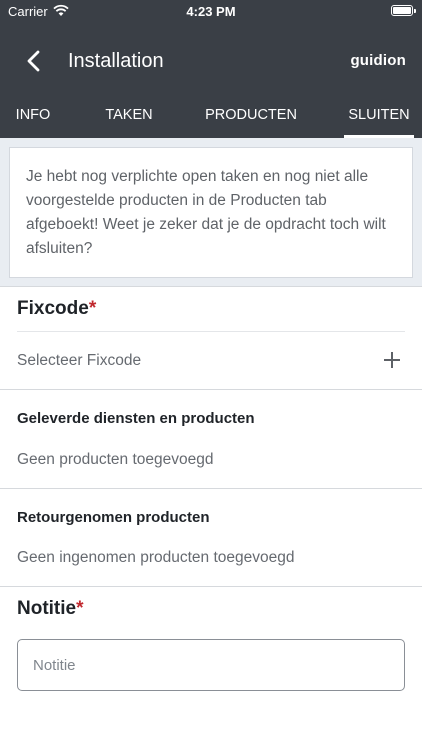 The height and width of the screenshot is (750, 422). What do you see at coordinates (379, 120) in the screenshot?
I see `tab-sluiten: SLUITEN` at bounding box center [379, 120].